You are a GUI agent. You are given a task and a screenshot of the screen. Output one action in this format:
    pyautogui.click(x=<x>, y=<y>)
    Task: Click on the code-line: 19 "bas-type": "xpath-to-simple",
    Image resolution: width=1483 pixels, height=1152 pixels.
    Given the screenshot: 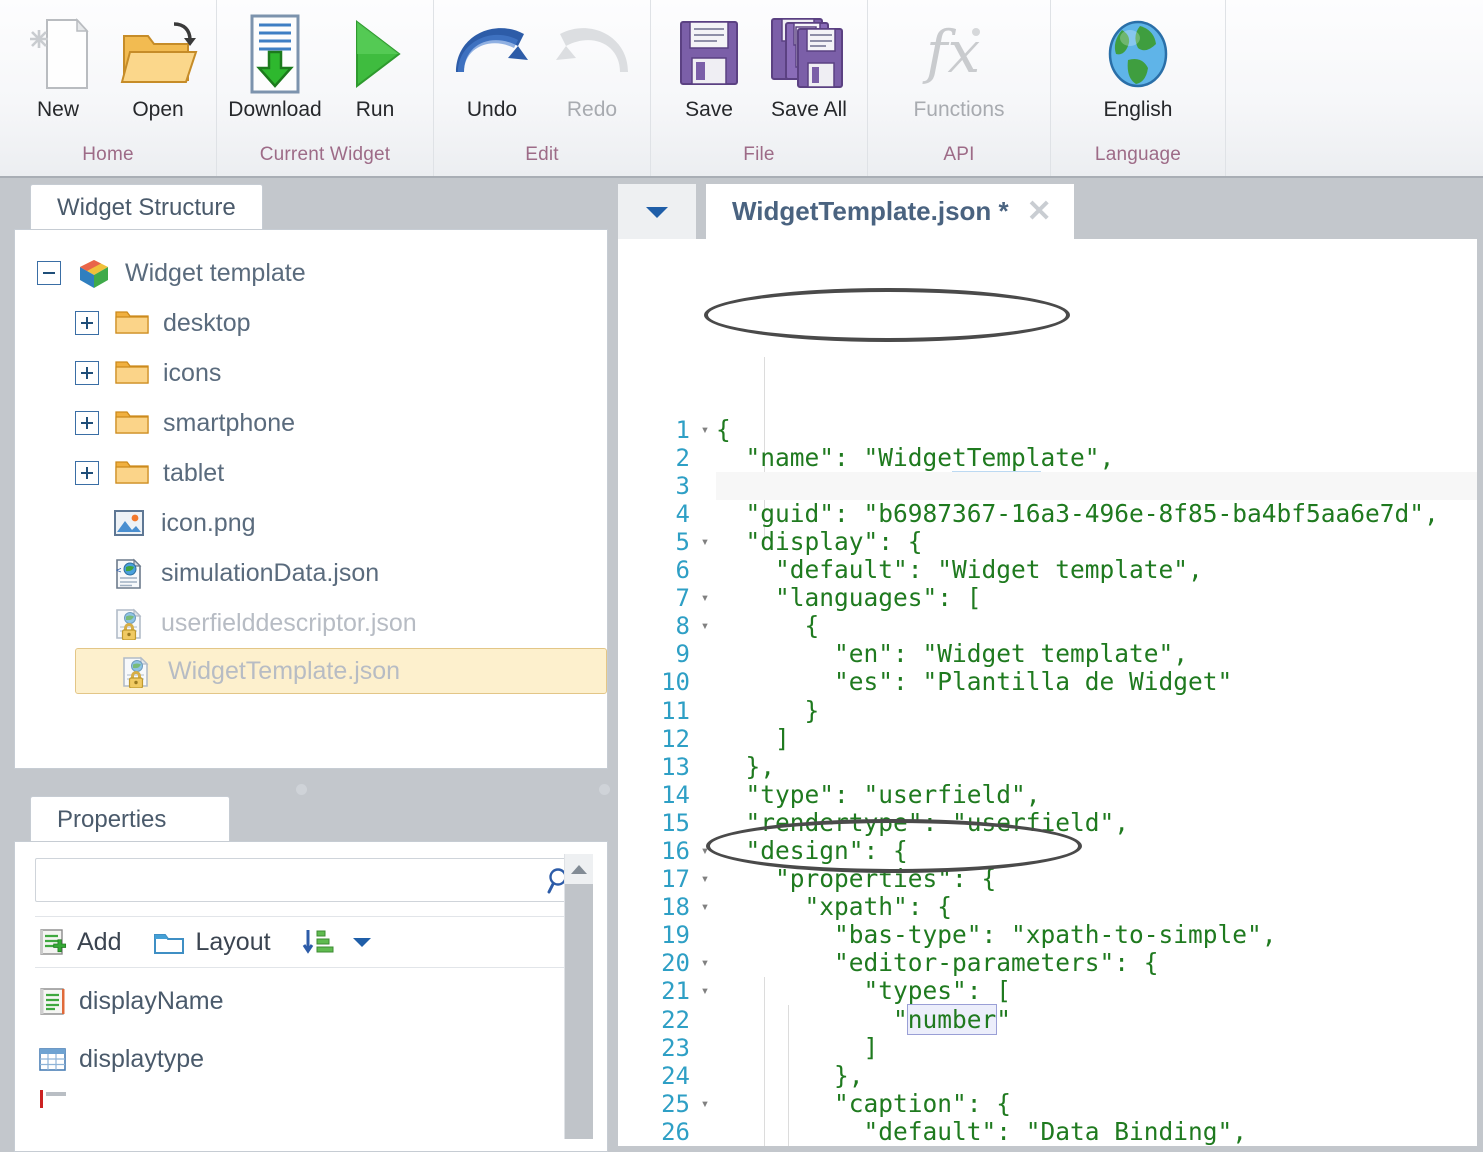 What is the action you would take?
    pyautogui.click(x=1047, y=935)
    